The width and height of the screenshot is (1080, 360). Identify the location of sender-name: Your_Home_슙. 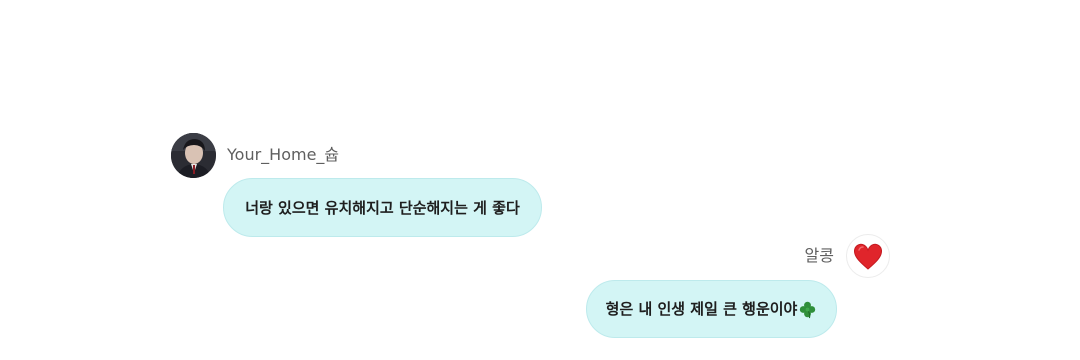
(283, 154).